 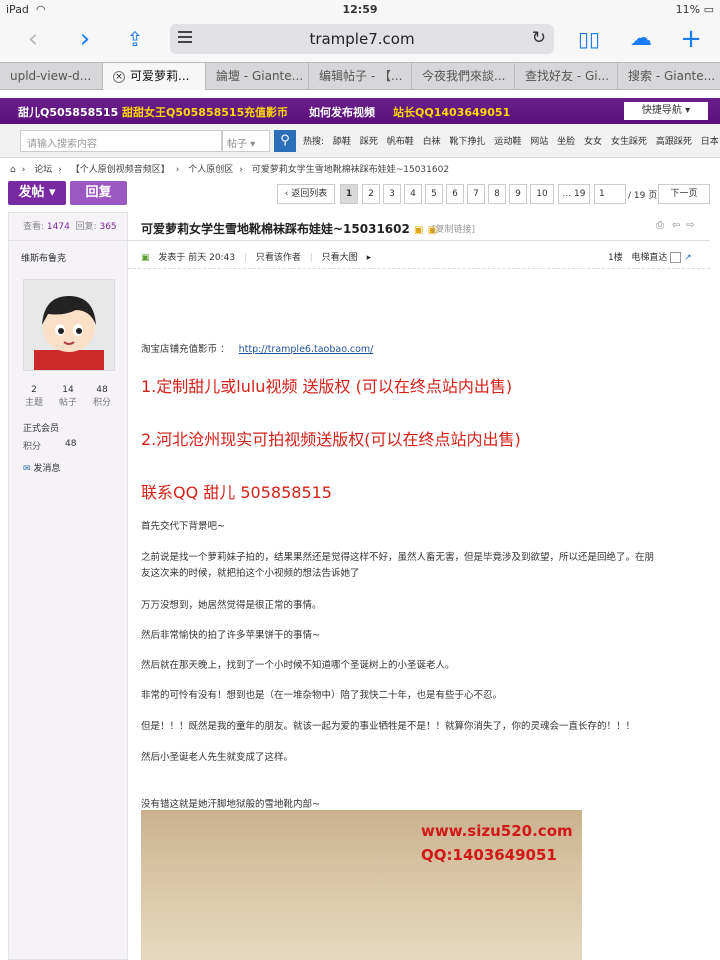 What do you see at coordinates (676, 225) in the screenshot?
I see `prev-thread-icon: ⇦` at bounding box center [676, 225].